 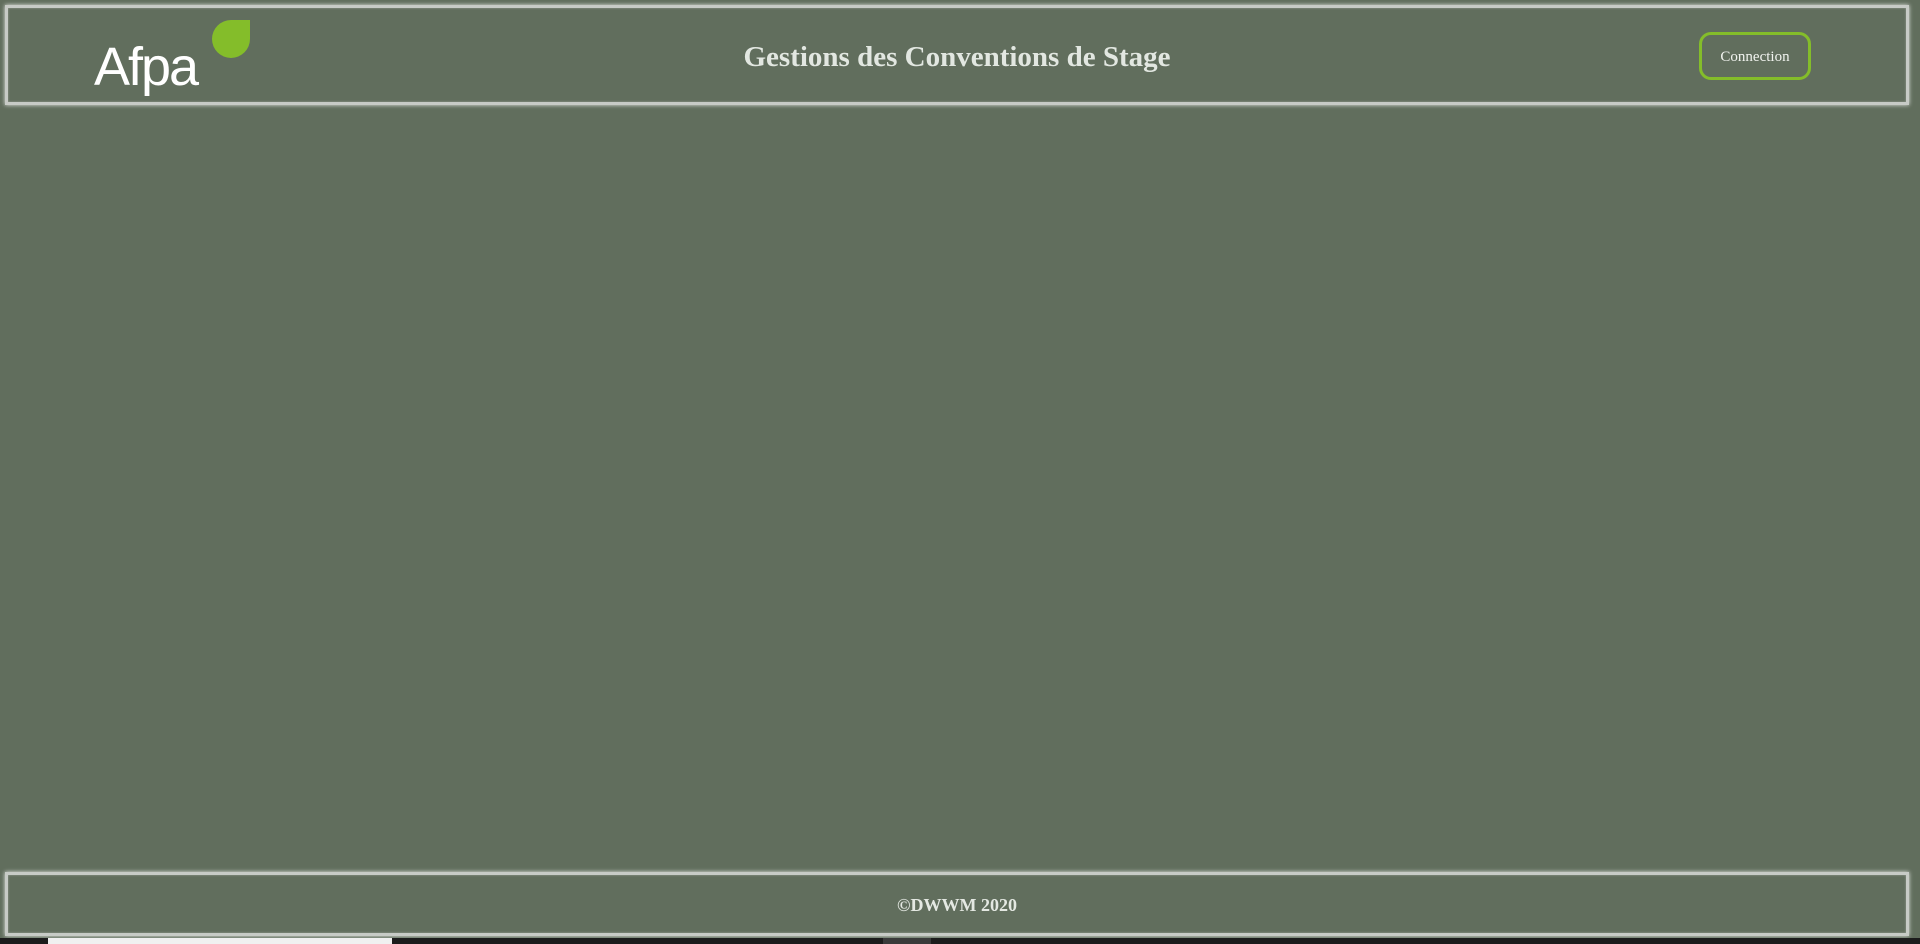 What do you see at coordinates (1755, 56) in the screenshot?
I see `connection-button: Connection` at bounding box center [1755, 56].